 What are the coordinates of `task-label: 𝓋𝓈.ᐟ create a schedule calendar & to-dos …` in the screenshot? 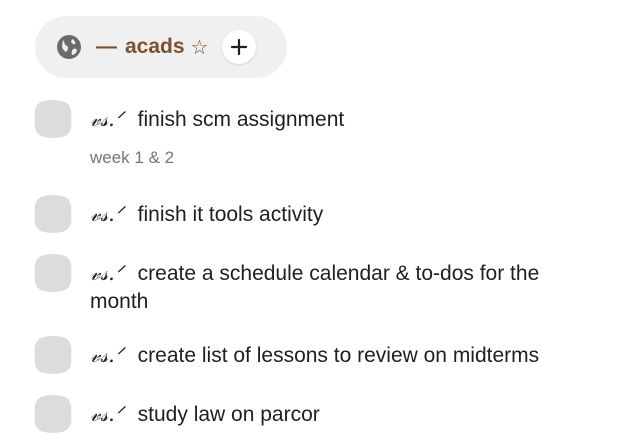 It's located at (314, 273).